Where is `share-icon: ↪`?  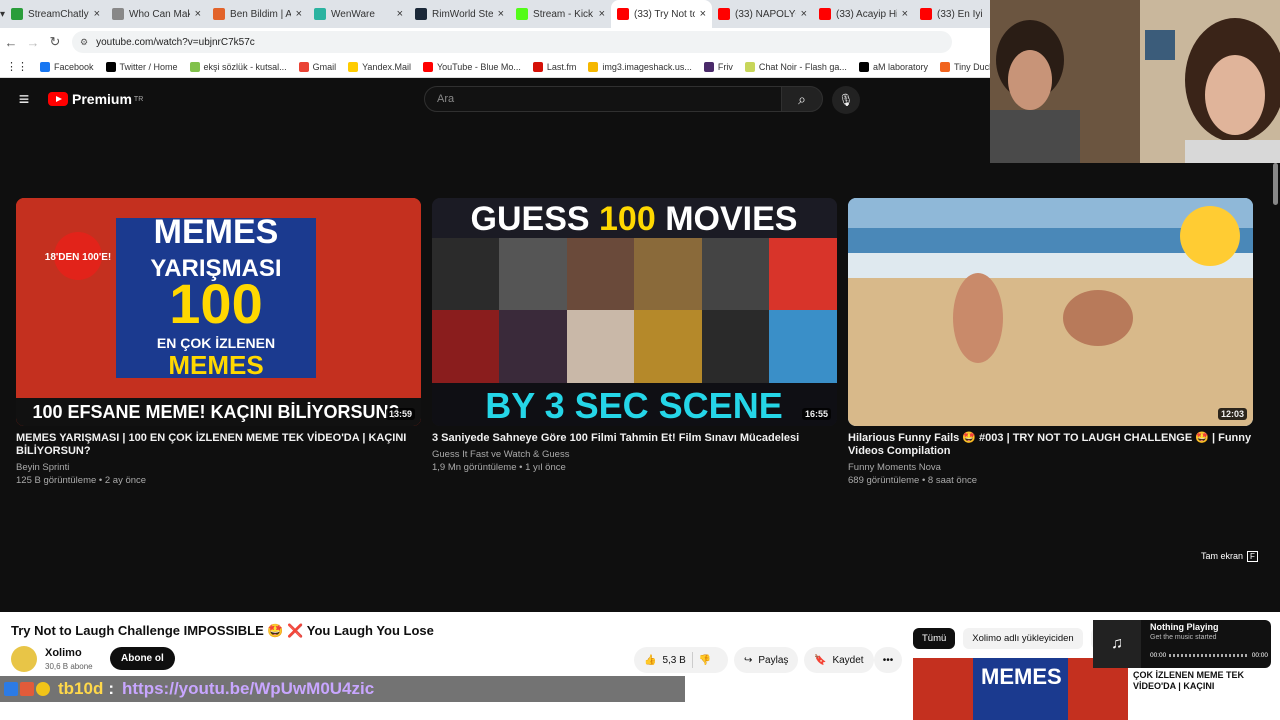 share-icon: ↪ is located at coordinates (748, 660).